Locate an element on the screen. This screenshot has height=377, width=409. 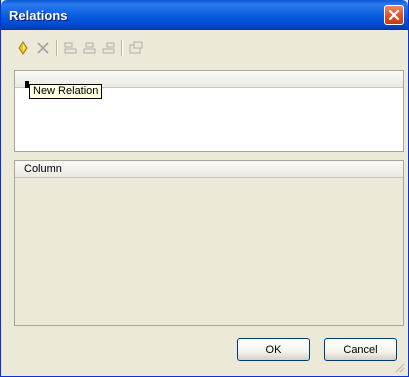
align-center-button is located at coordinates (90, 48).